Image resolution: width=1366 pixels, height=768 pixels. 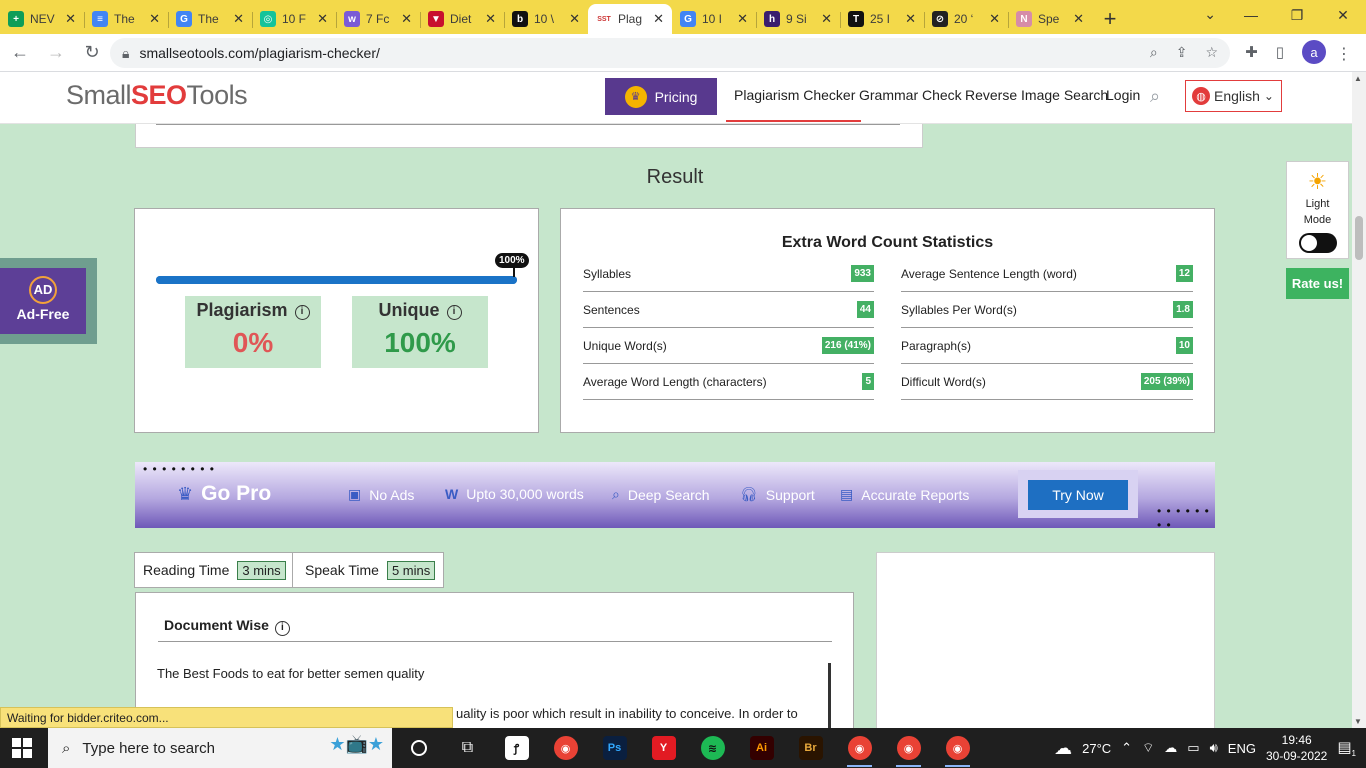 What do you see at coordinates (940, 19) in the screenshot?
I see `compass-icon: ⊘` at bounding box center [940, 19].